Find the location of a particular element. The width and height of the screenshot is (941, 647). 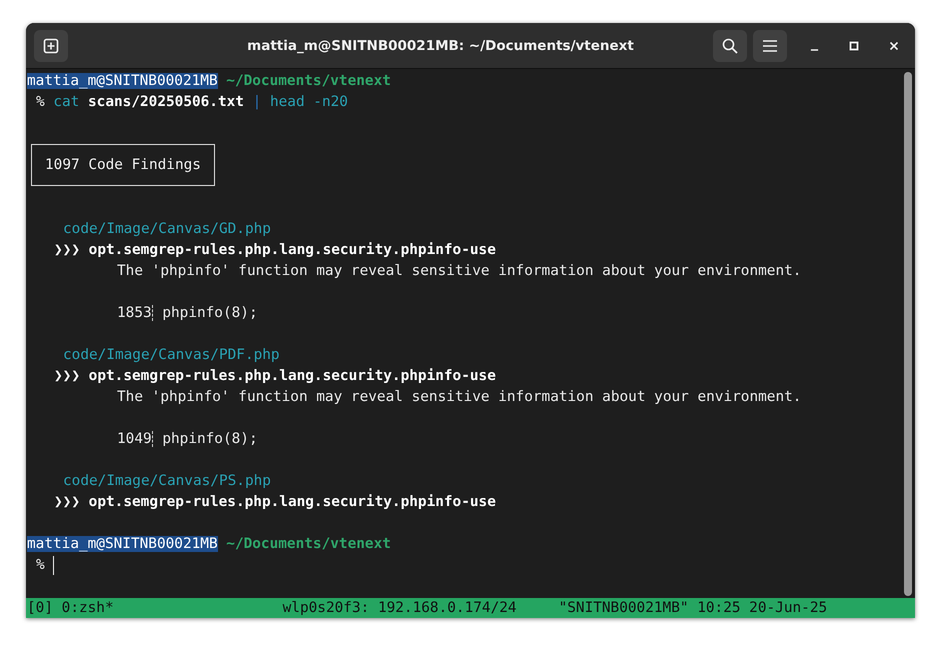

text-cursor is located at coordinates (53, 565).